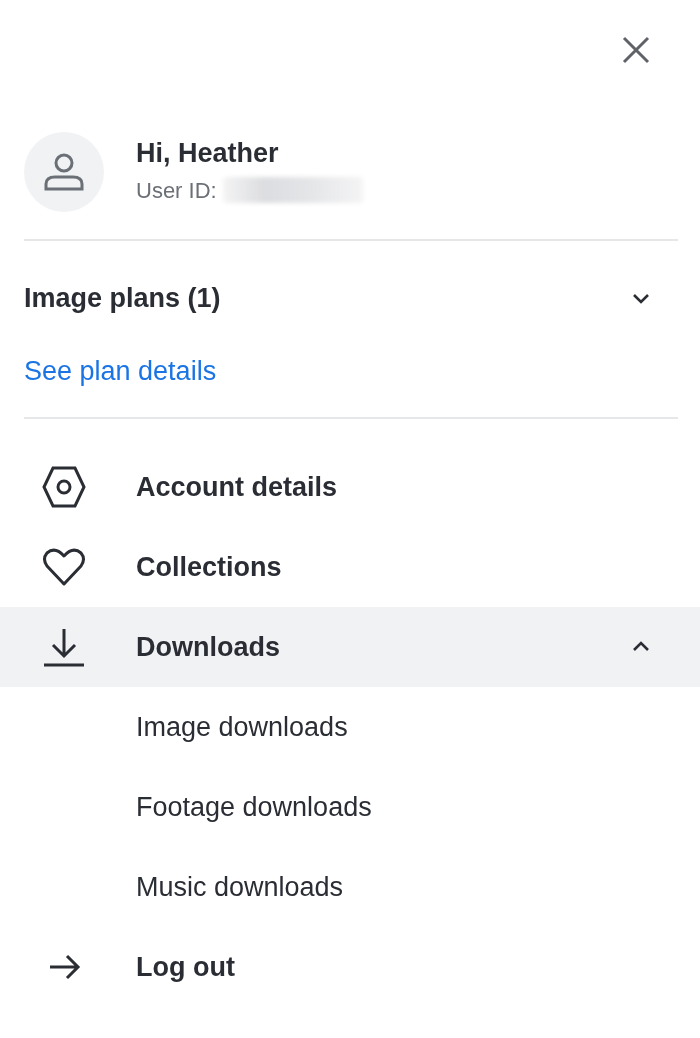 The width and height of the screenshot is (700, 1038). Describe the element at coordinates (350, 647) in the screenshot. I see `menu-item: Downloads` at that location.